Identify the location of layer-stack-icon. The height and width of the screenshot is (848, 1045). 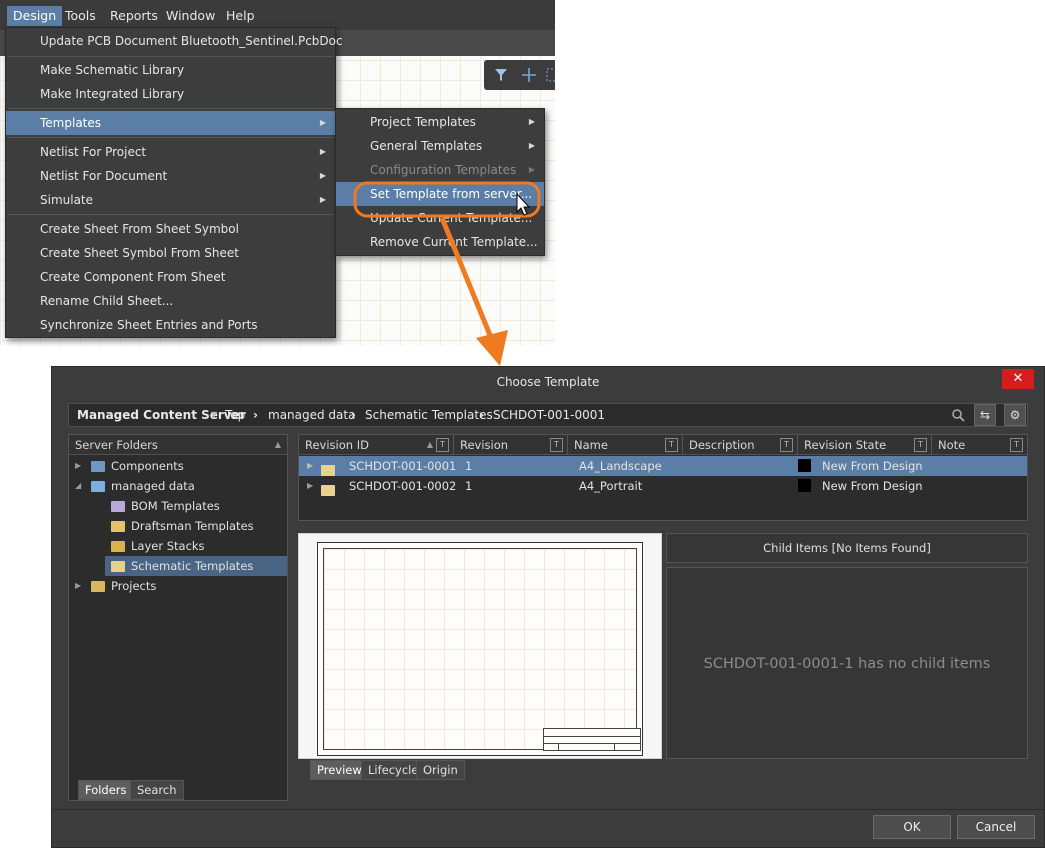
(118, 546).